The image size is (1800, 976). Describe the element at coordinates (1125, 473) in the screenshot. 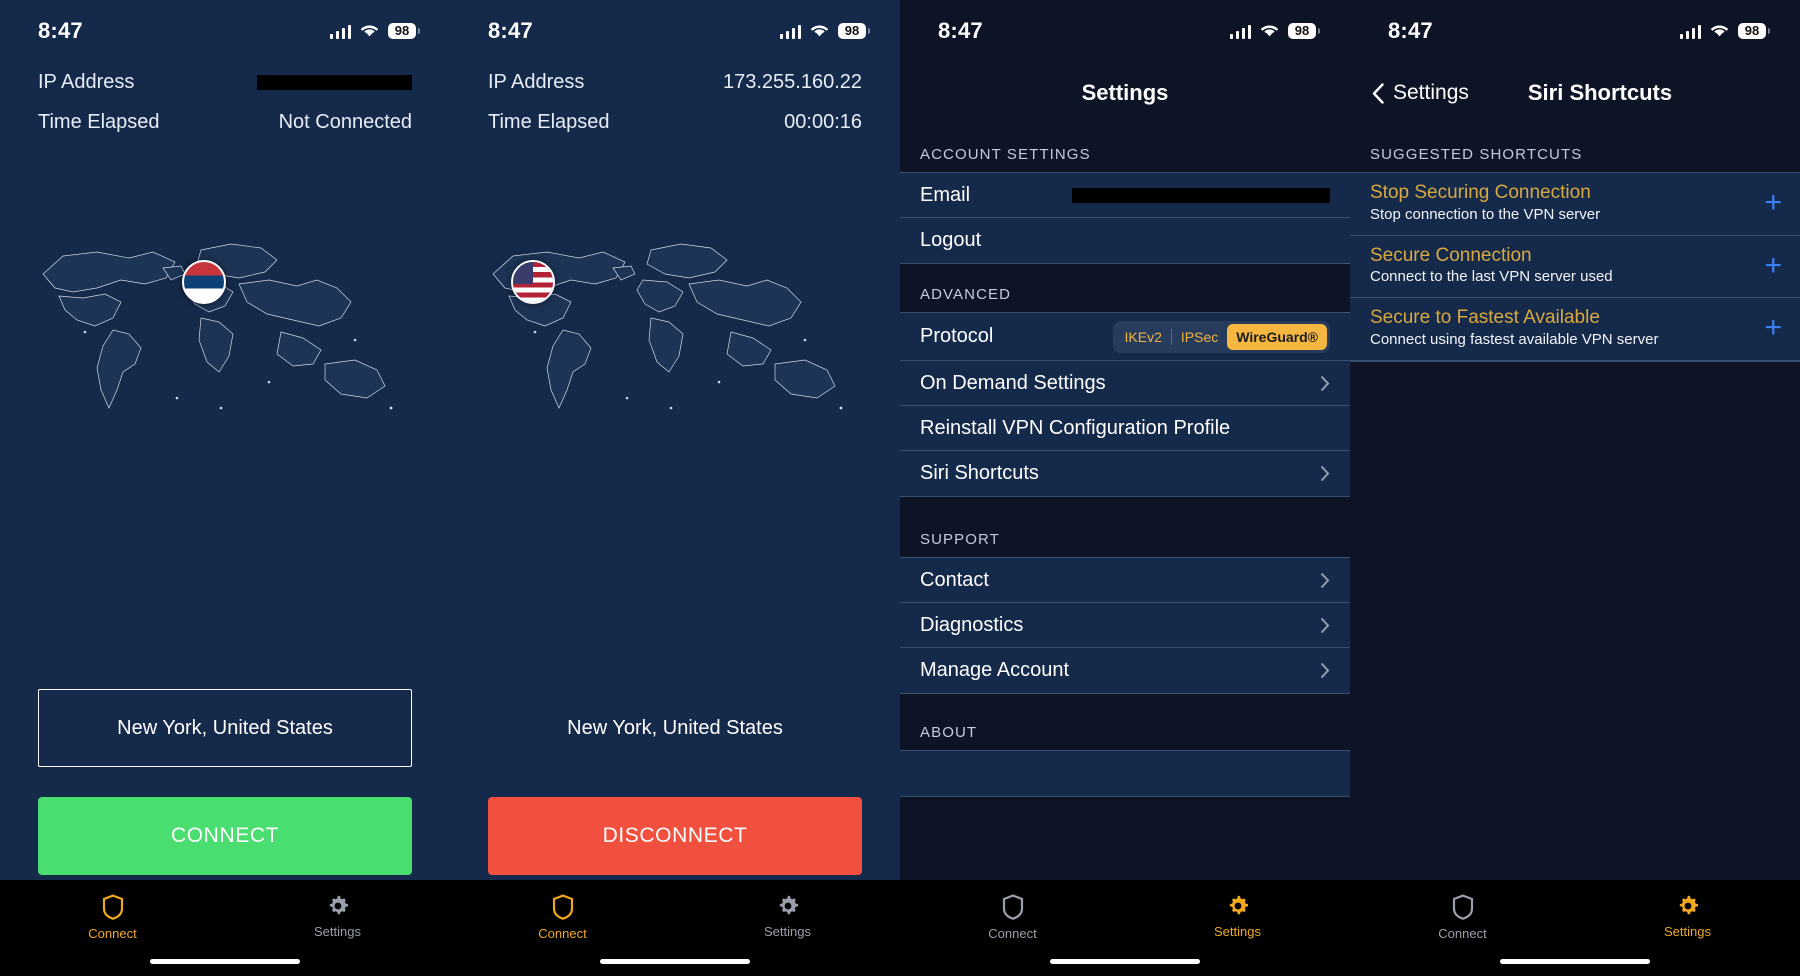

I see `row-siri-shortcuts: Siri Shortcuts` at that location.